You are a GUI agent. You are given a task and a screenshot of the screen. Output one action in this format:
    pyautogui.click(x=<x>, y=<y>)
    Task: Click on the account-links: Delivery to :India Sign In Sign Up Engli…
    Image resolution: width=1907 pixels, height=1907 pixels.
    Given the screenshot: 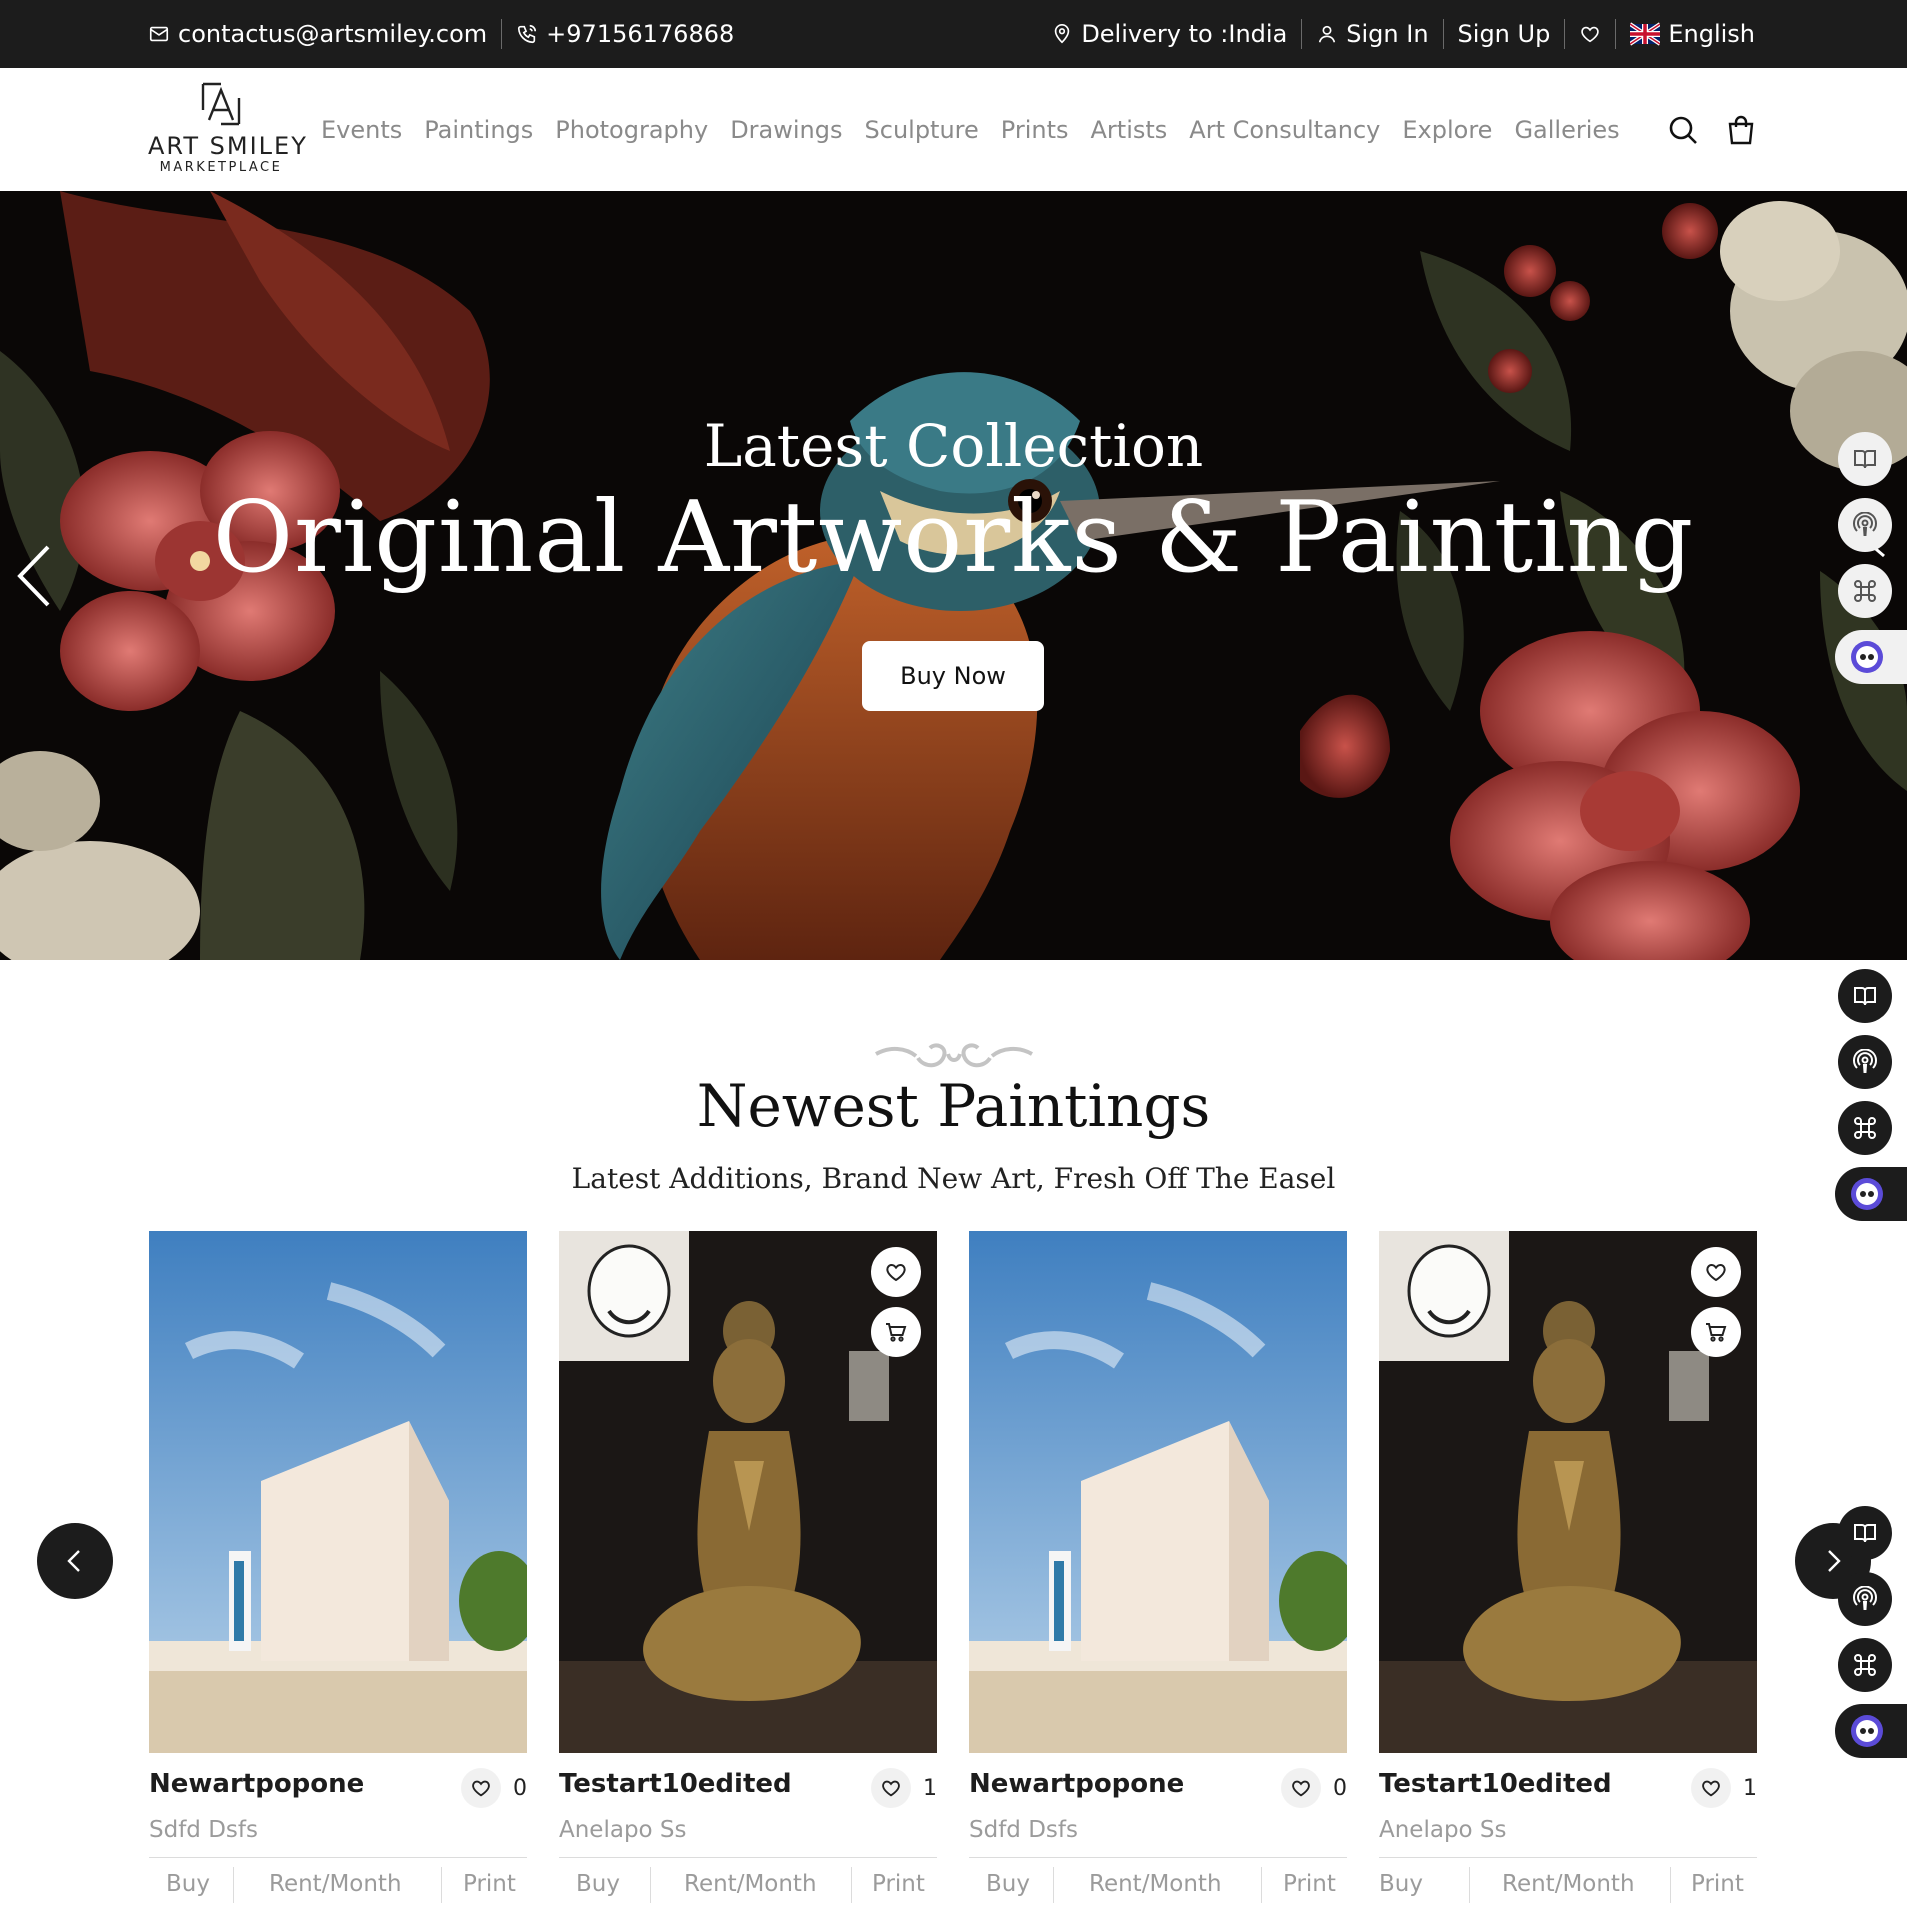 What is the action you would take?
    pyautogui.click(x=1403, y=34)
    